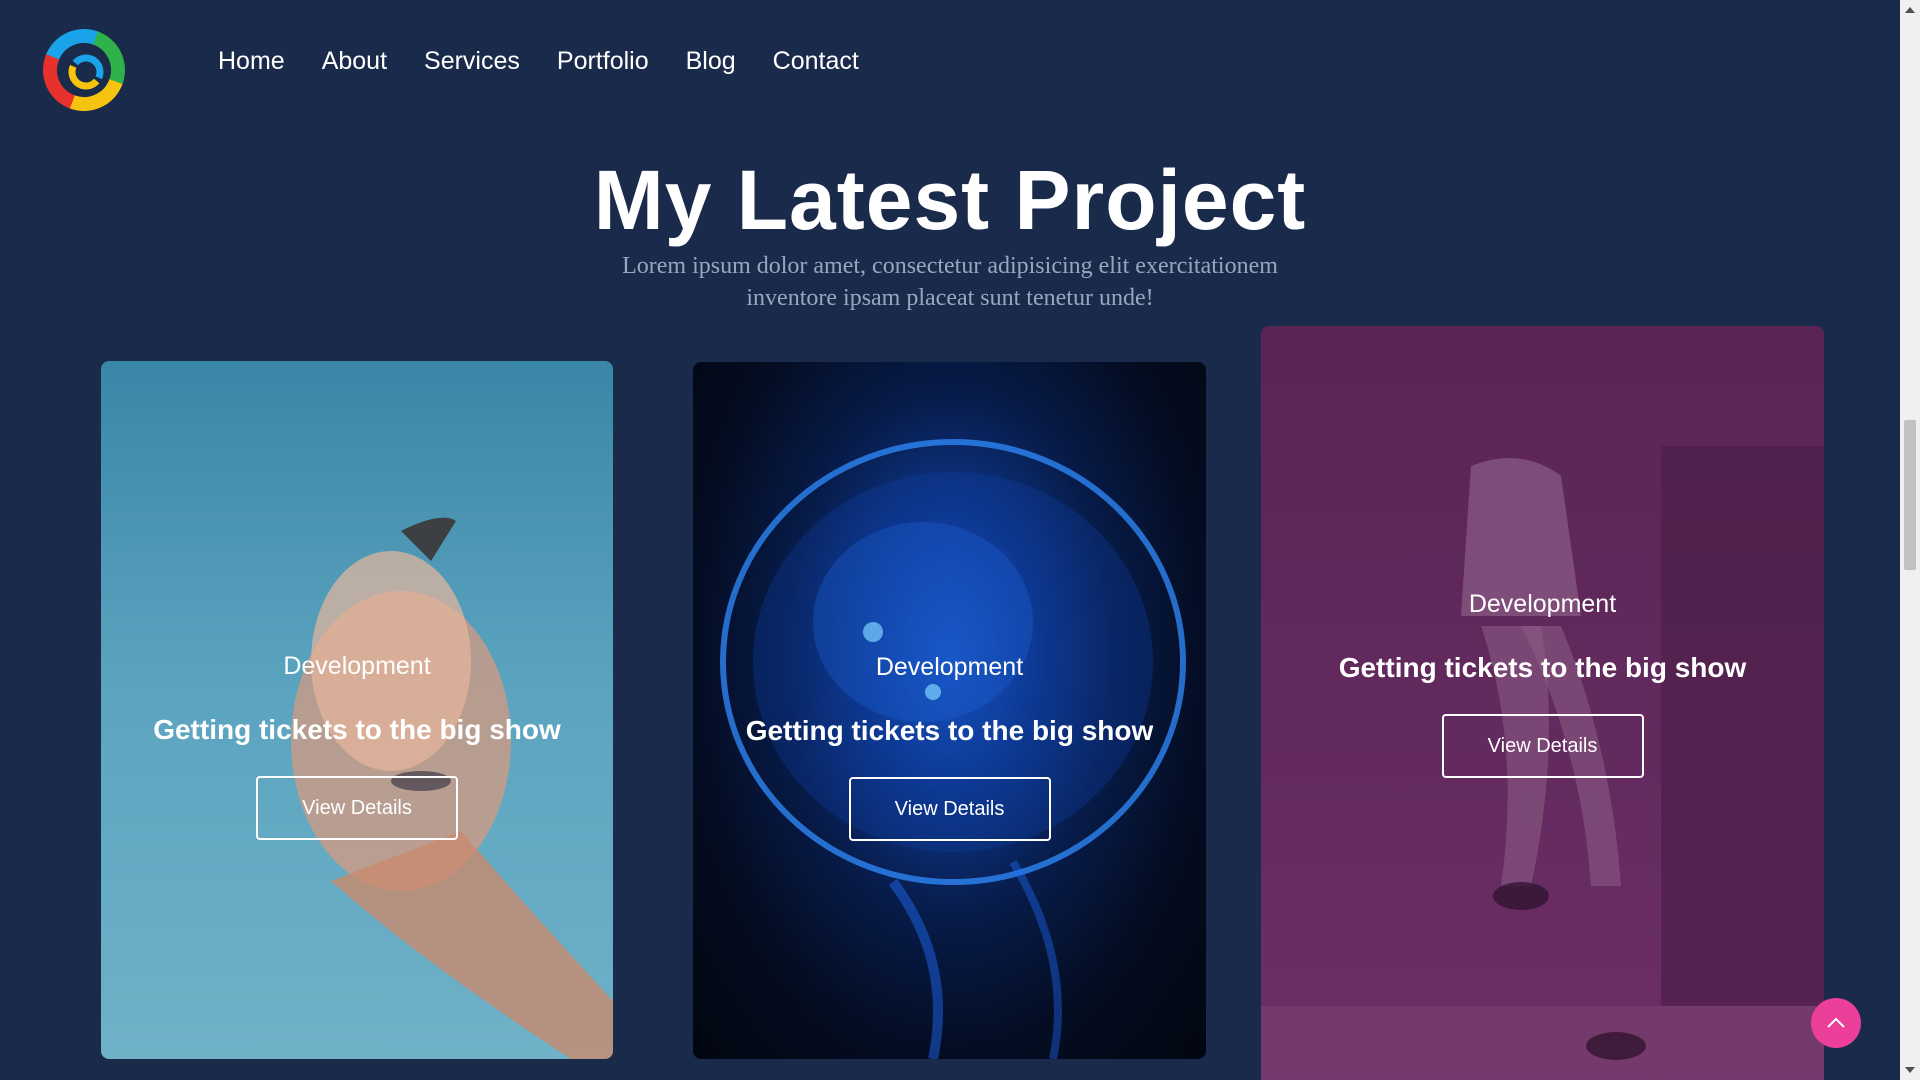  What do you see at coordinates (84, 70) in the screenshot?
I see `brand-logo-icon` at bounding box center [84, 70].